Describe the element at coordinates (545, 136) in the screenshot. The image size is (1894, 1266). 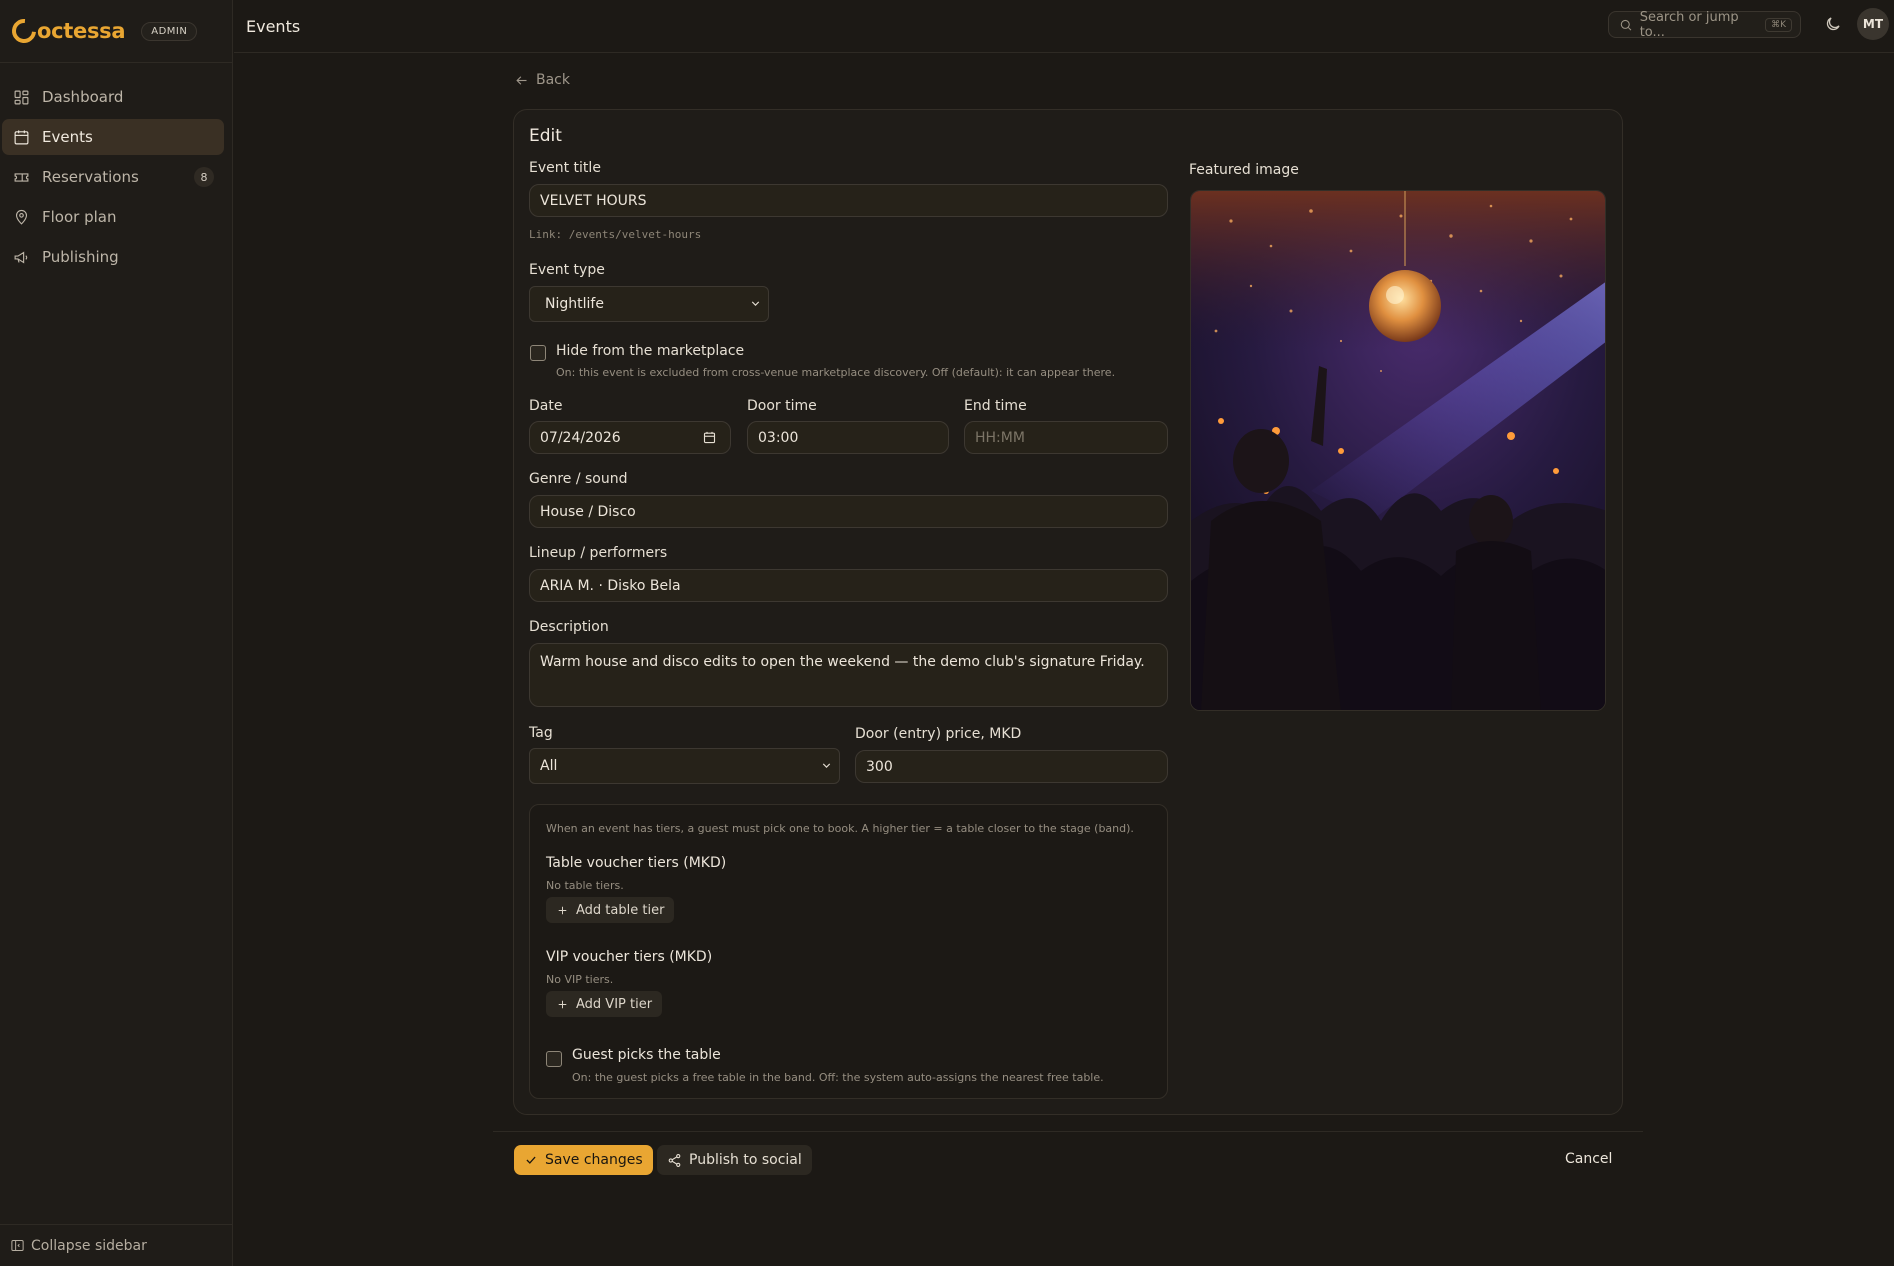
I see `card-title: Edit` at that location.